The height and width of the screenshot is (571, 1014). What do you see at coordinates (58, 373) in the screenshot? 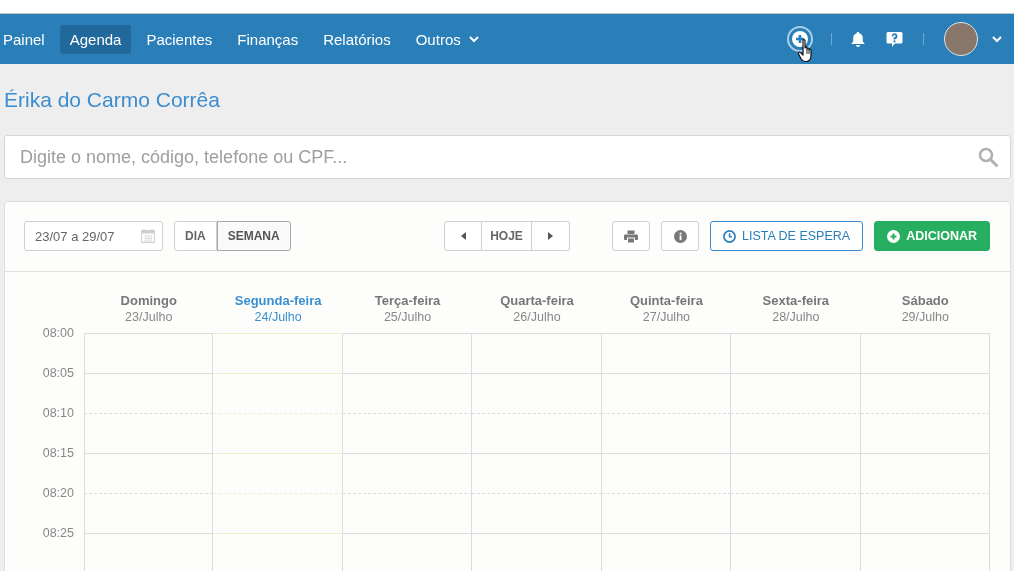
I see `time-label: 08:05` at bounding box center [58, 373].